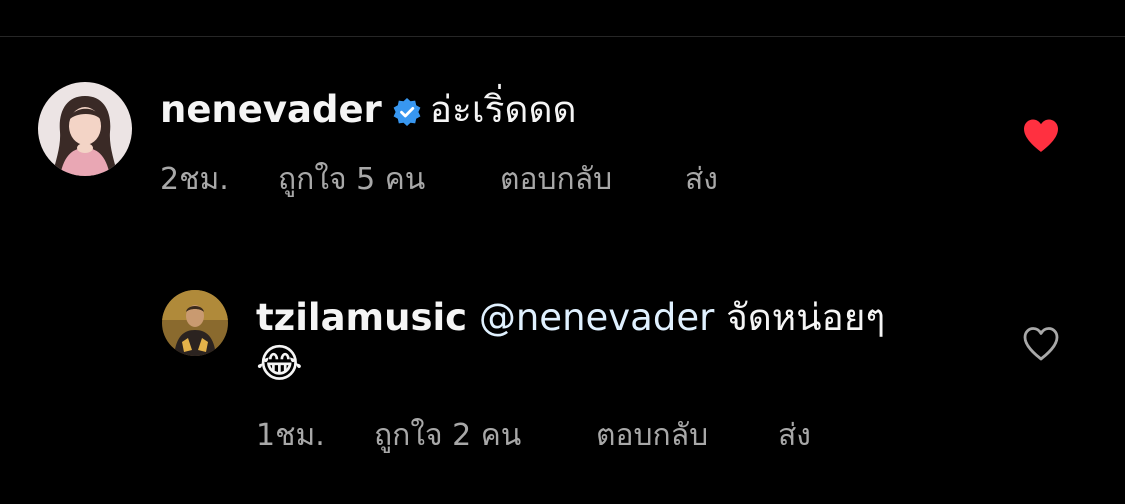  I want to click on heart-filled-icon, so click(1041, 136).